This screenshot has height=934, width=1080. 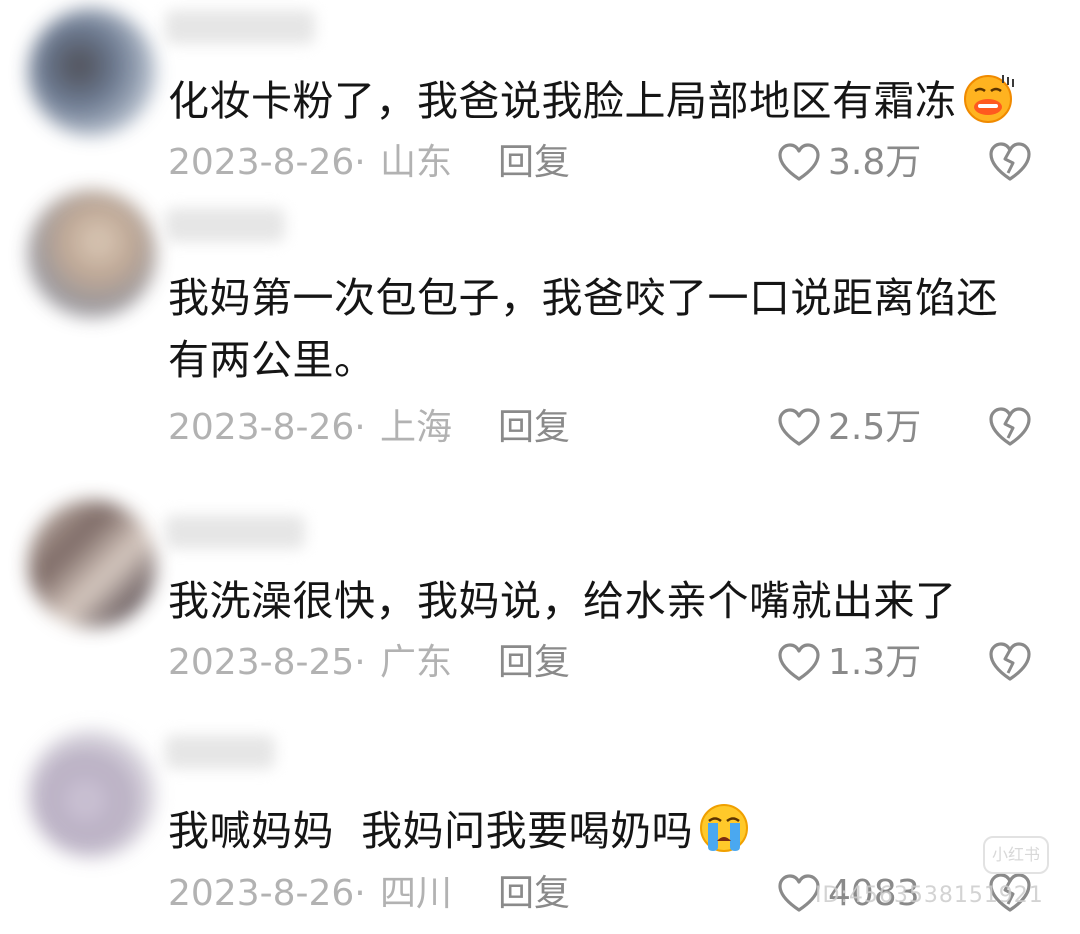 What do you see at coordinates (608, 663) in the screenshot?
I see `comment-meta: 2023-8-25· 广东 回复 1.3万` at bounding box center [608, 663].